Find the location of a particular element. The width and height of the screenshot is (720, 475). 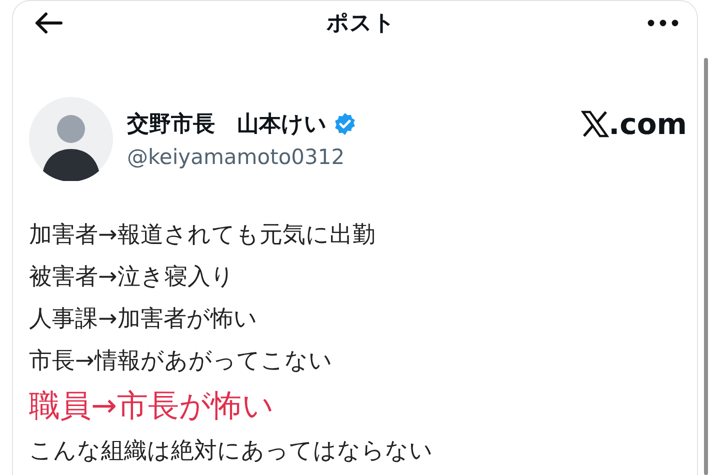

header-title: ポスト is located at coordinates (361, 24).